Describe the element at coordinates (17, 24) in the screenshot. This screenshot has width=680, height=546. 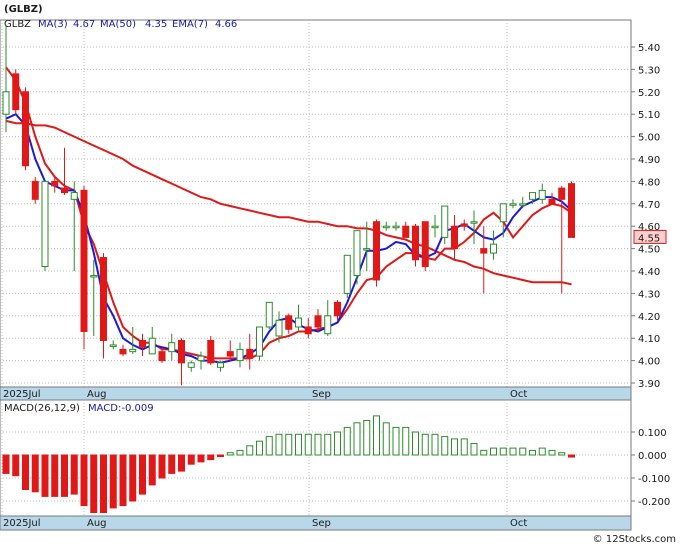
I see `legend-symbol: GLBZ` at that location.